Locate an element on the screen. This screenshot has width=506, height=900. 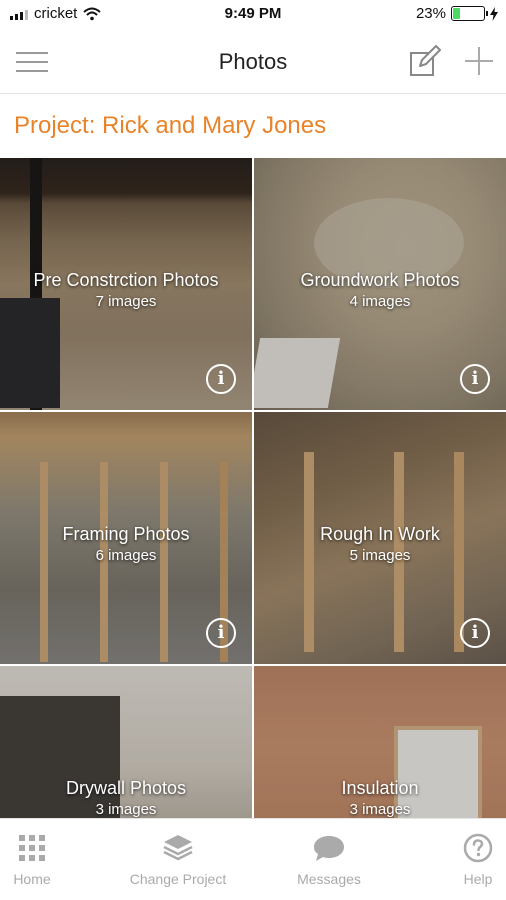
album-name: Framing Photos is located at coordinates (126, 534).